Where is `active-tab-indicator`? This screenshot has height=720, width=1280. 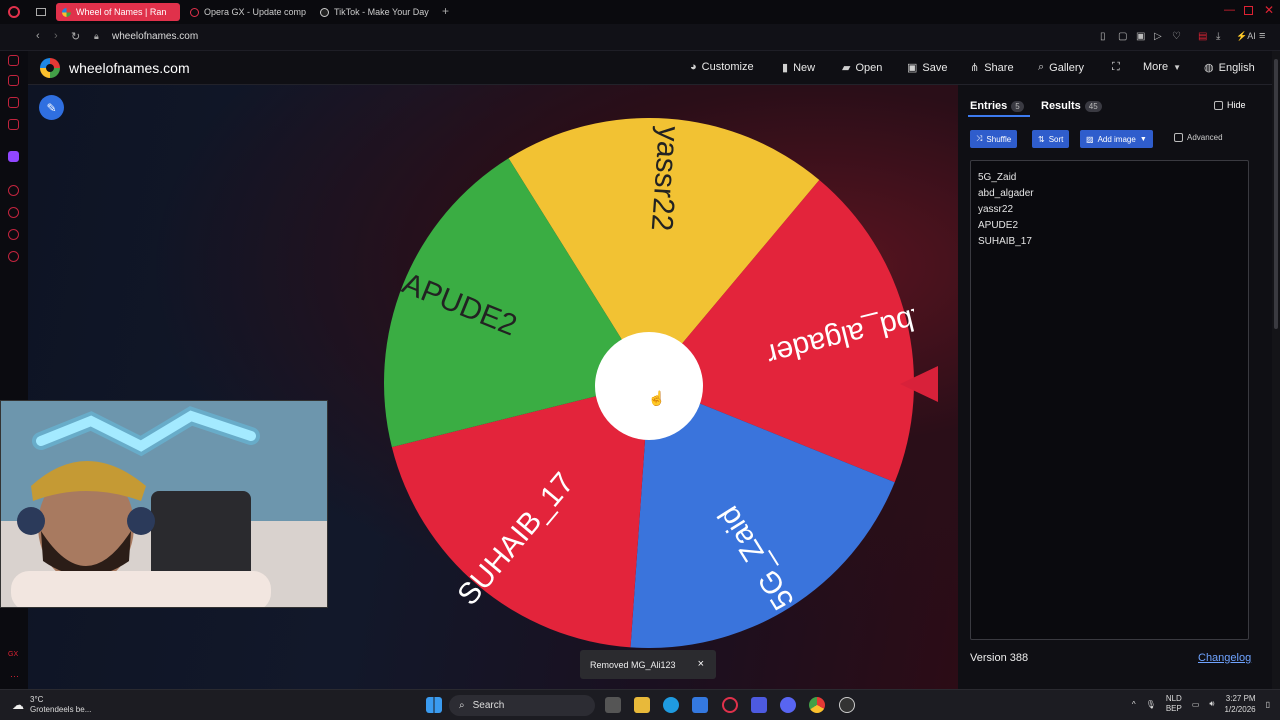
active-tab-indicator is located at coordinates (999, 116).